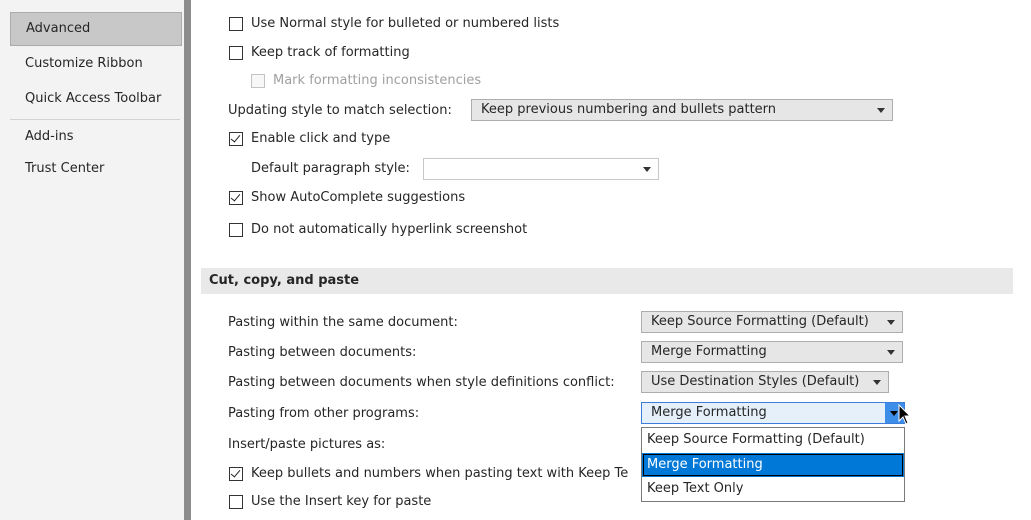 This screenshot has width=1031, height=520. What do you see at coordinates (755, 381) in the screenshot?
I see `pasting-conflict-value: Use Destination Styles (Default)` at bounding box center [755, 381].